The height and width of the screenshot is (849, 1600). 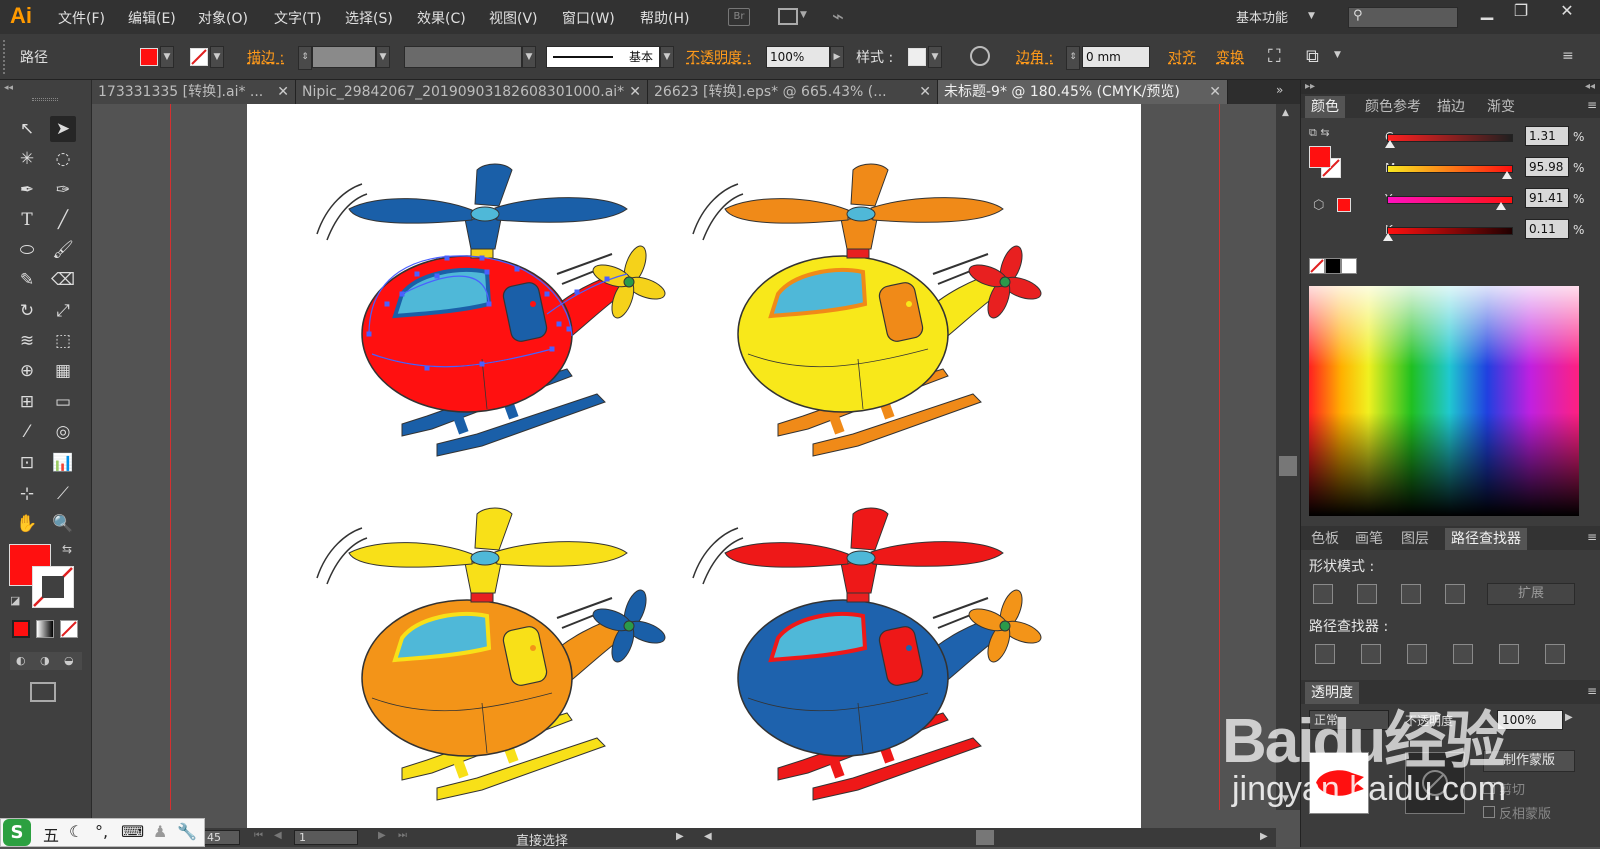 I want to click on swap-fill-stroke-icon: ⧉ ⇆, so click(x=1319, y=133).